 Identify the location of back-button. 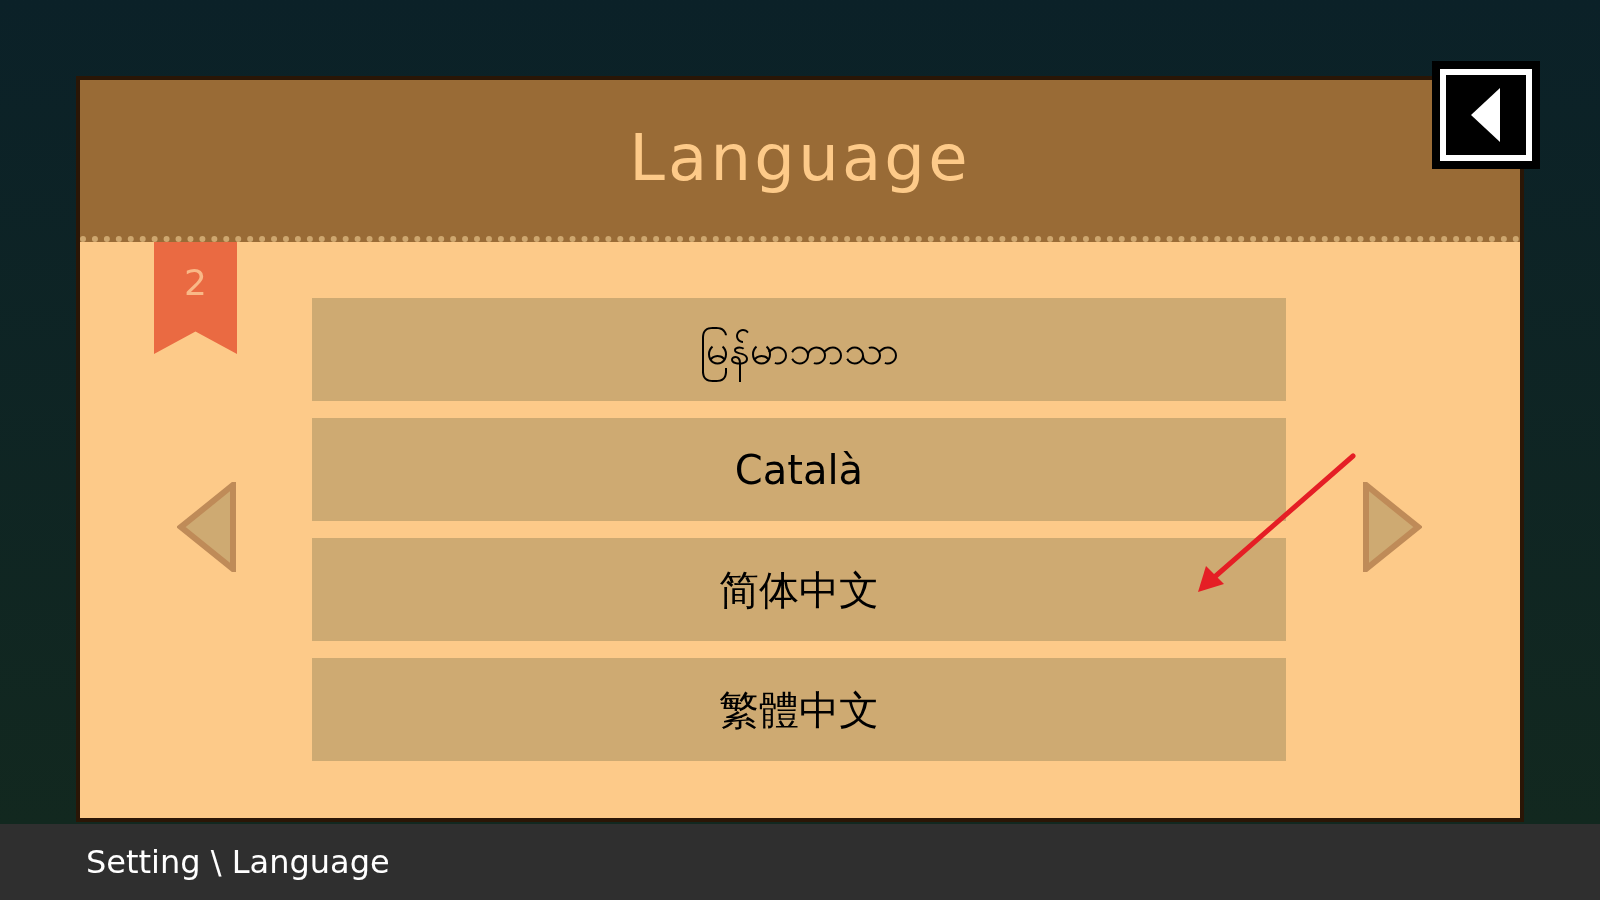
(1486, 115).